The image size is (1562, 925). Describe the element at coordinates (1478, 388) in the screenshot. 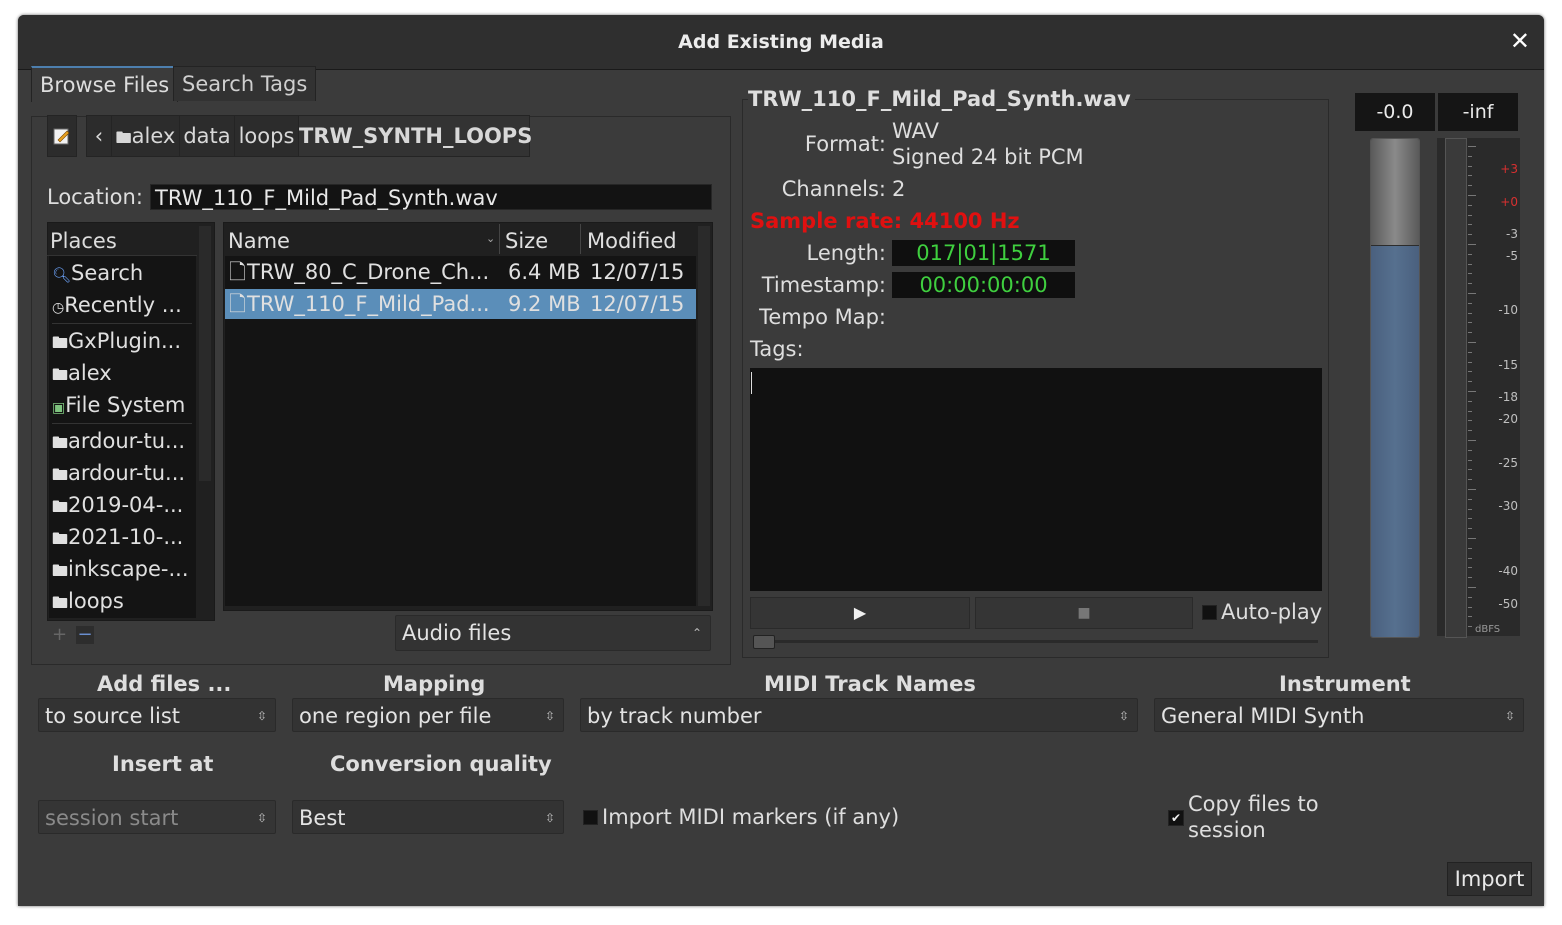

I see `level-meter` at that location.